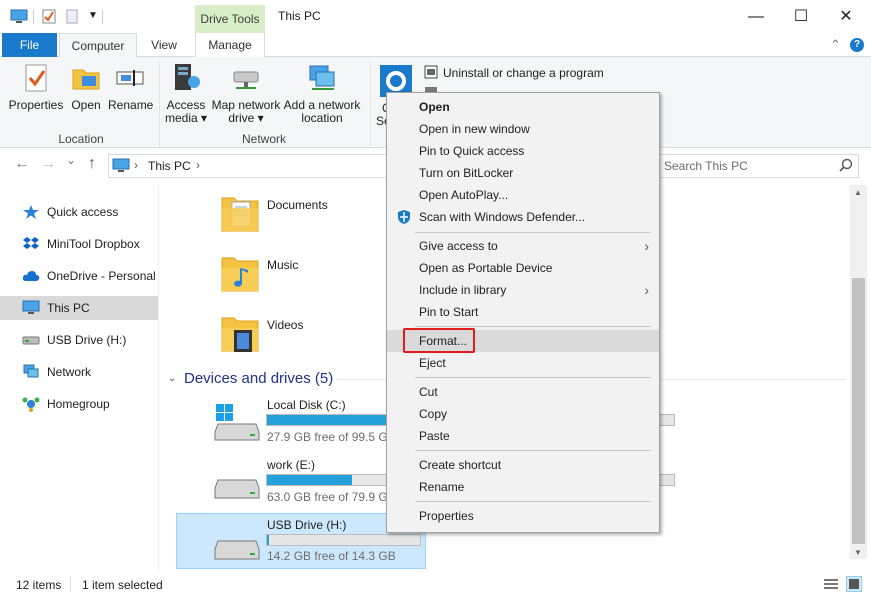  Describe the element at coordinates (246, 80) in the screenshot. I see `network-drive-icon` at that location.